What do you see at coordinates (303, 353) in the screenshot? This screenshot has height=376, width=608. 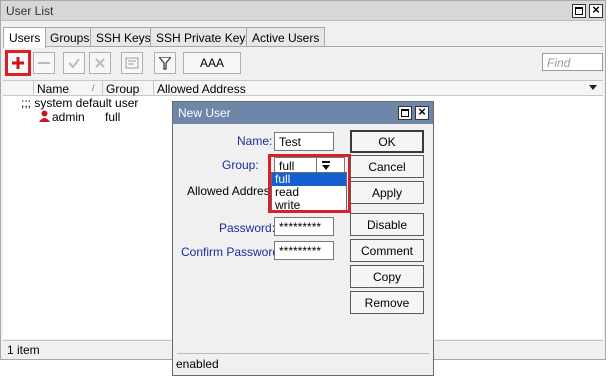 I see `dialog-status-divider` at bounding box center [303, 353].